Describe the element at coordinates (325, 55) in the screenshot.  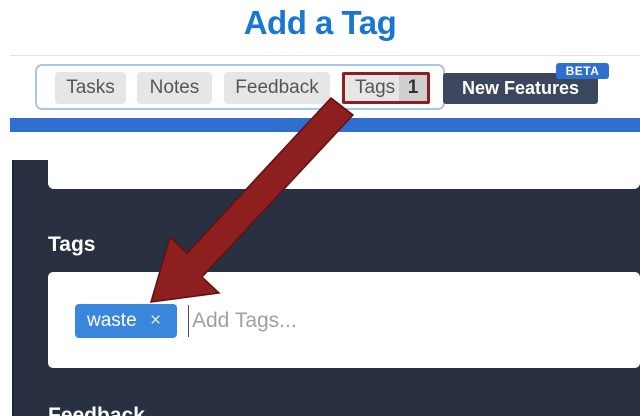
I see `header-top-line` at that location.